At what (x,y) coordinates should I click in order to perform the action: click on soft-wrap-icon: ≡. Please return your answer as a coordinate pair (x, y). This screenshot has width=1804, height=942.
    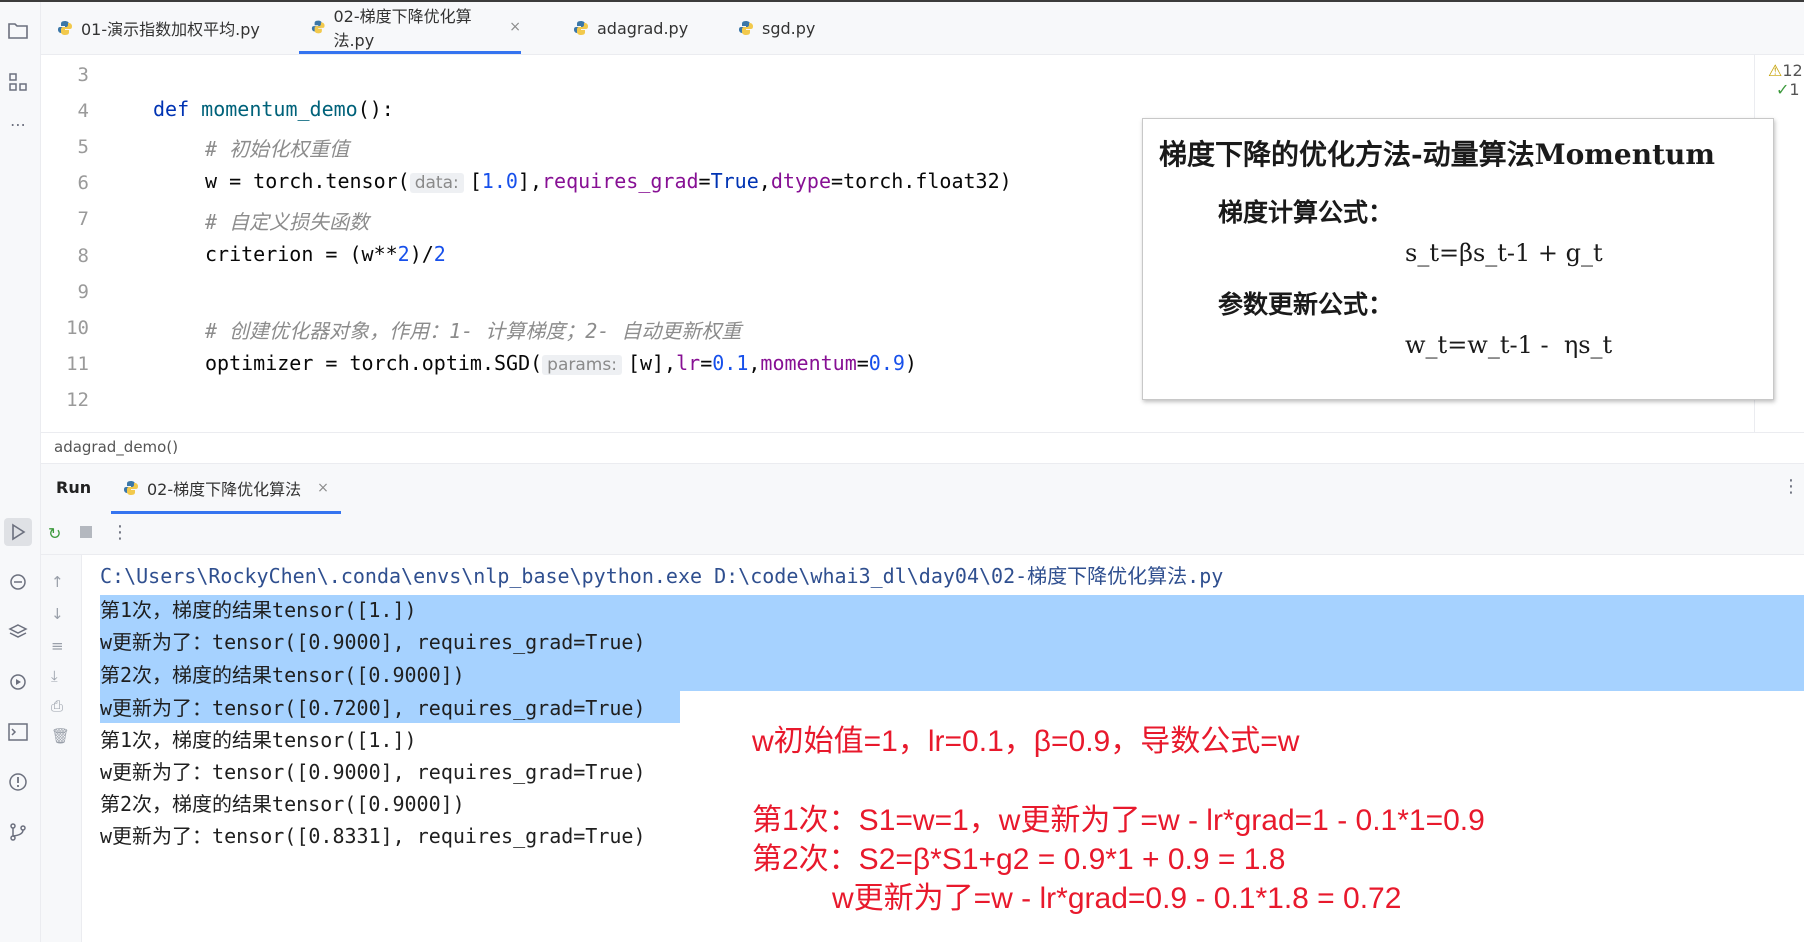
    Looking at the image, I should click on (57, 646).